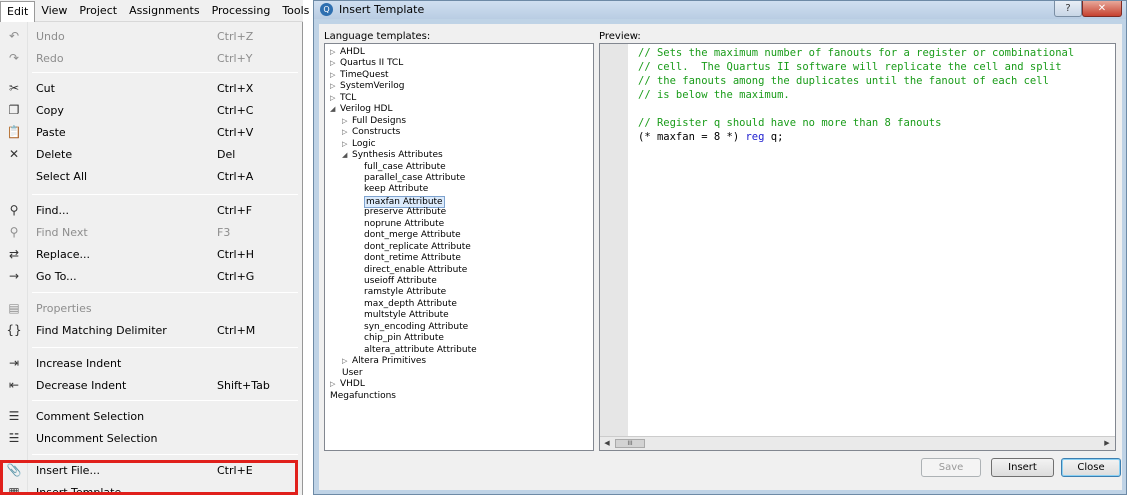 This screenshot has height=495, width=1127. I want to click on close-icon: ✕, so click(1102, 9).